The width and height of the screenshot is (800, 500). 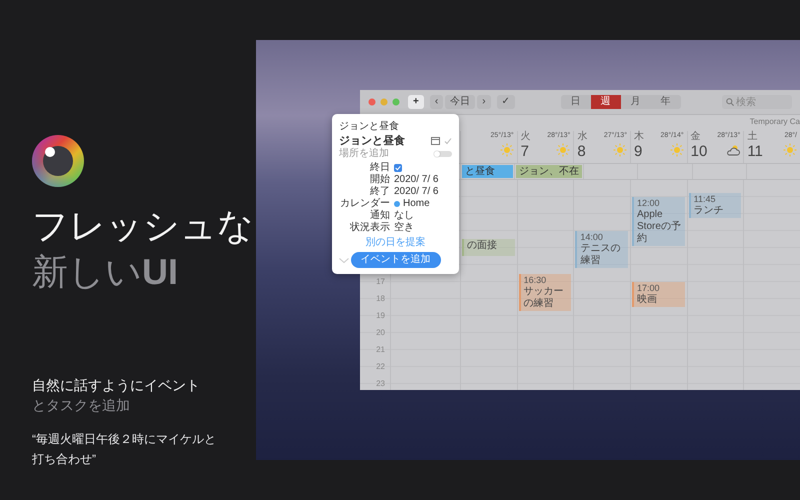 What do you see at coordinates (709, 210) in the screenshot?
I see `event-title: ランチ` at bounding box center [709, 210].